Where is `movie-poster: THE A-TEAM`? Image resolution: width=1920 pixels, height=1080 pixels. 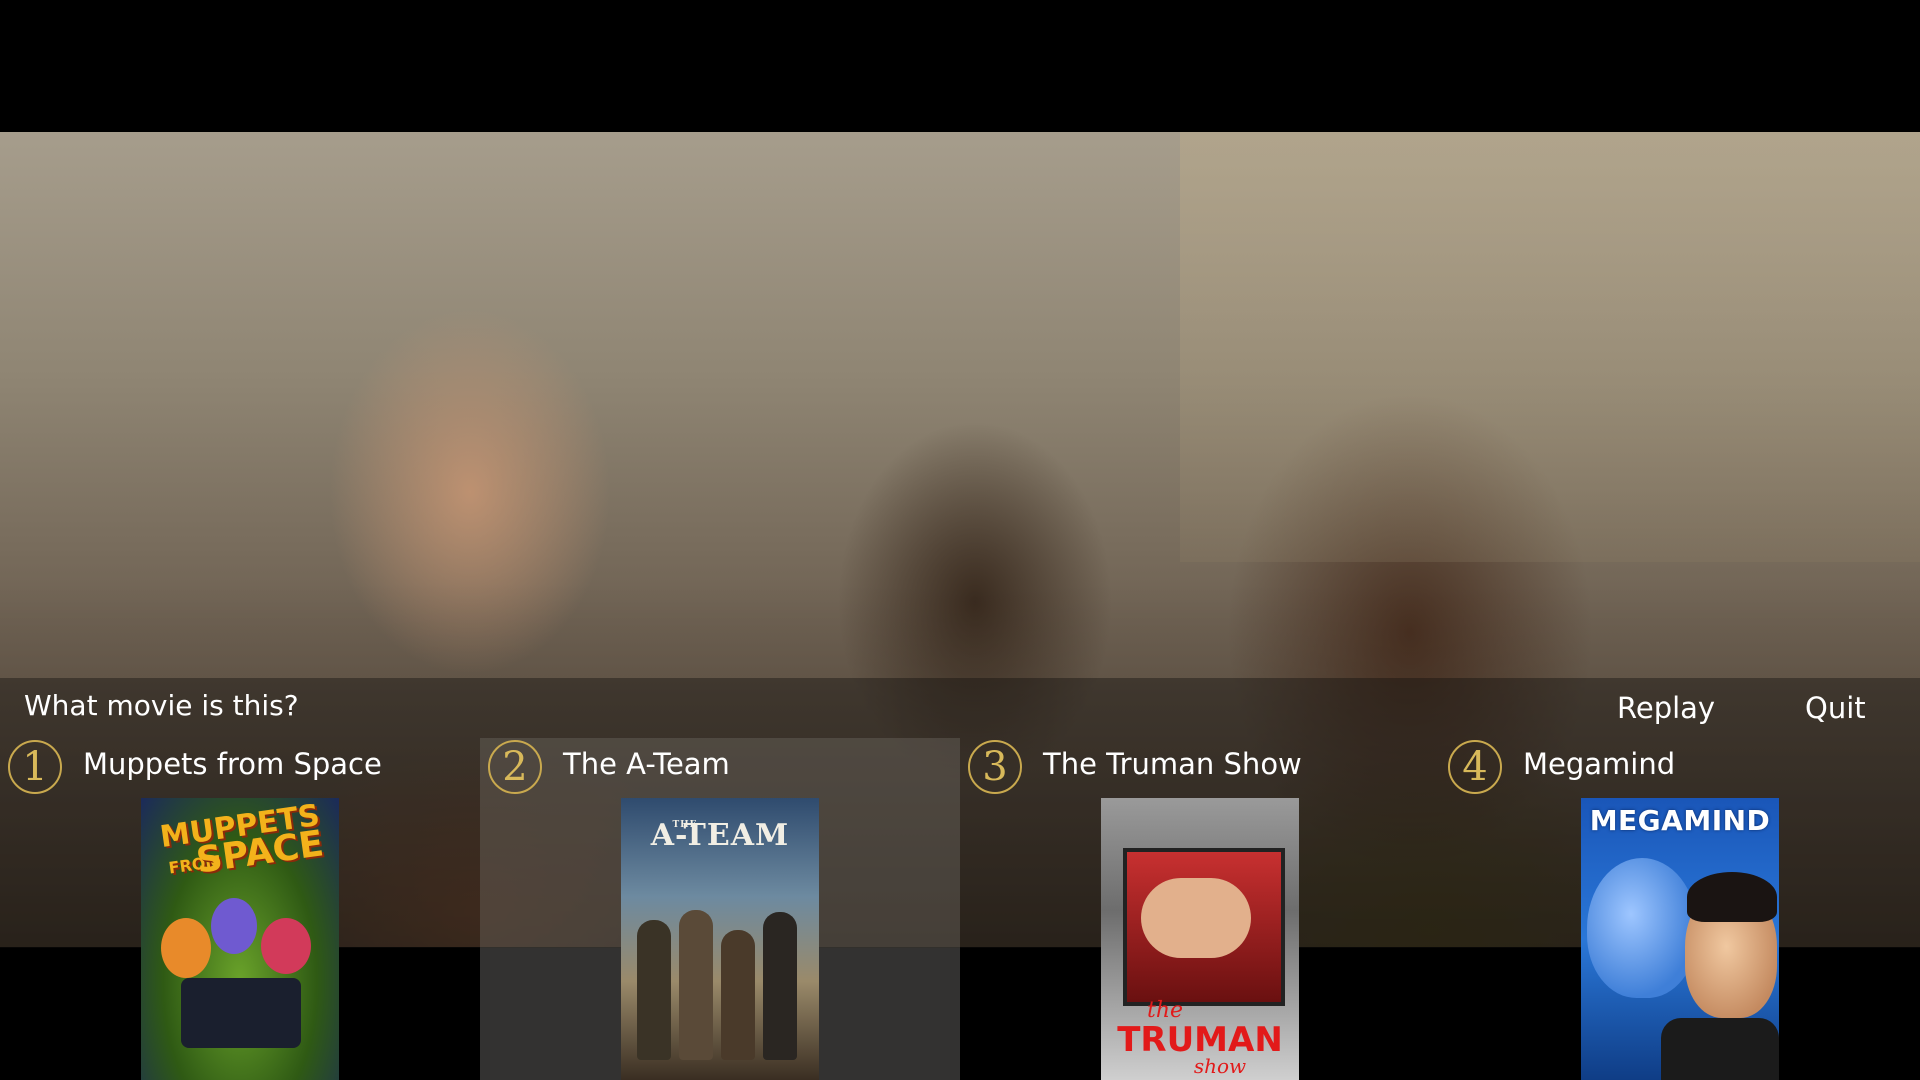 movie-poster: THE A-TEAM is located at coordinates (720, 939).